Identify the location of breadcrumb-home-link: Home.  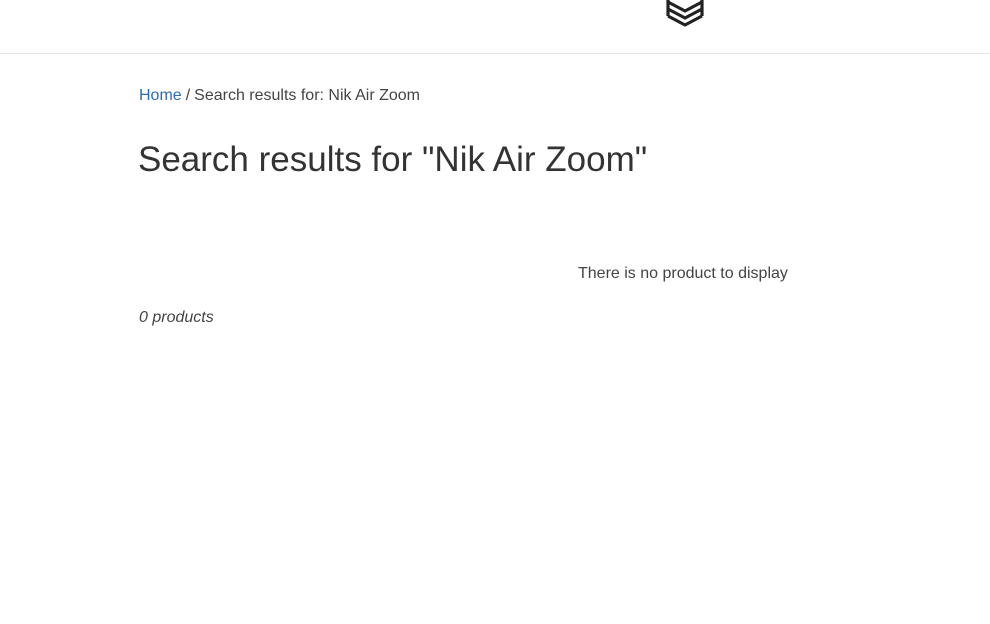
(160, 95).